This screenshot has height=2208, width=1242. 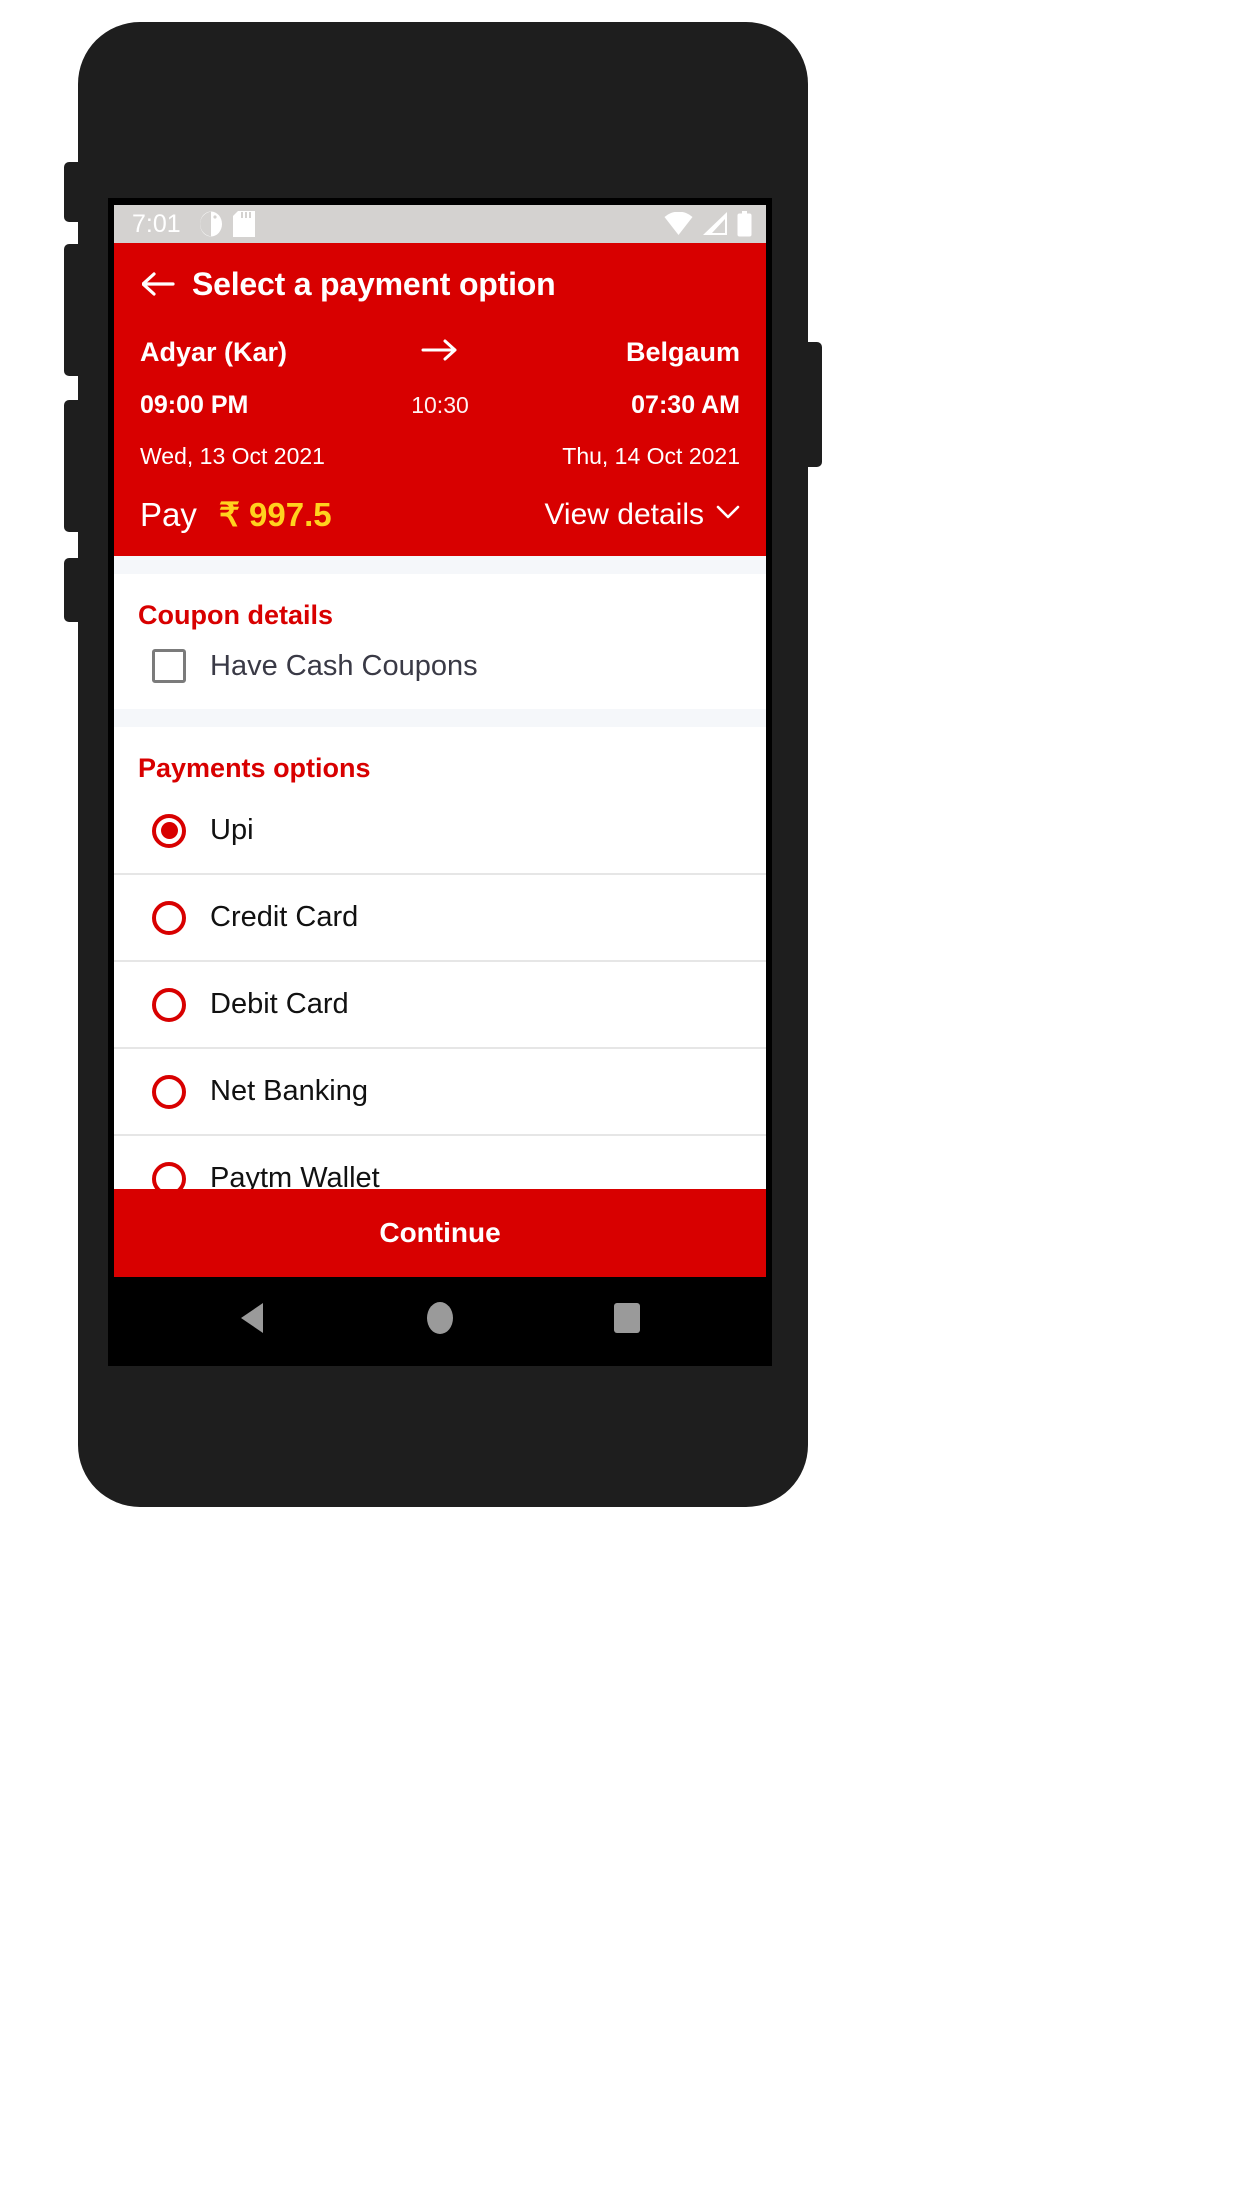 What do you see at coordinates (169, 917) in the screenshot?
I see `radio-credit-card` at bounding box center [169, 917].